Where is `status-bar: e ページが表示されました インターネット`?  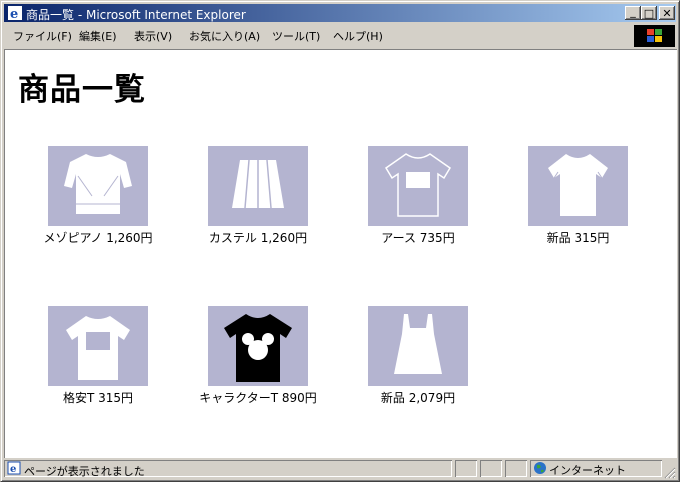 status-bar: e ページが表示されました インターネット is located at coordinates (340, 469).